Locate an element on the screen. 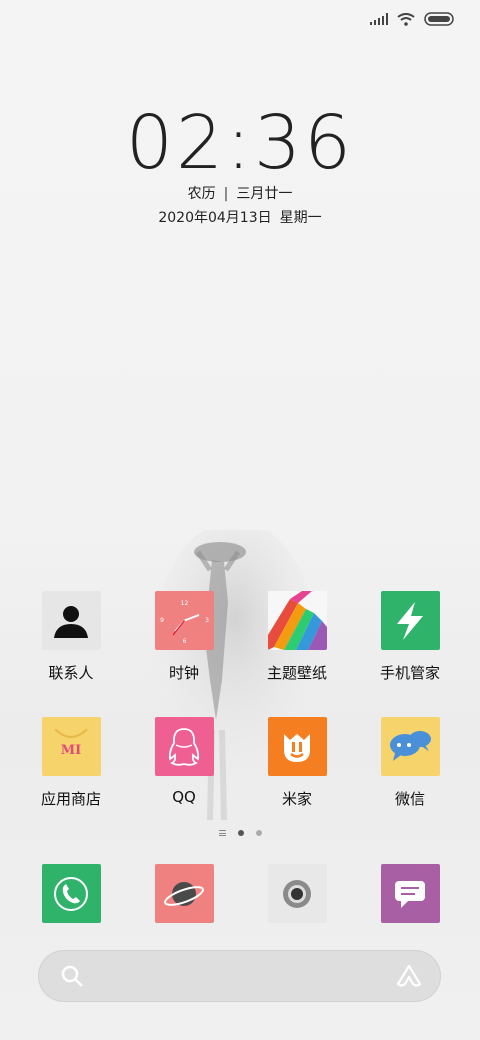 This screenshot has height=1040, width=480. svg-text: 12 is located at coordinates (184, 603).